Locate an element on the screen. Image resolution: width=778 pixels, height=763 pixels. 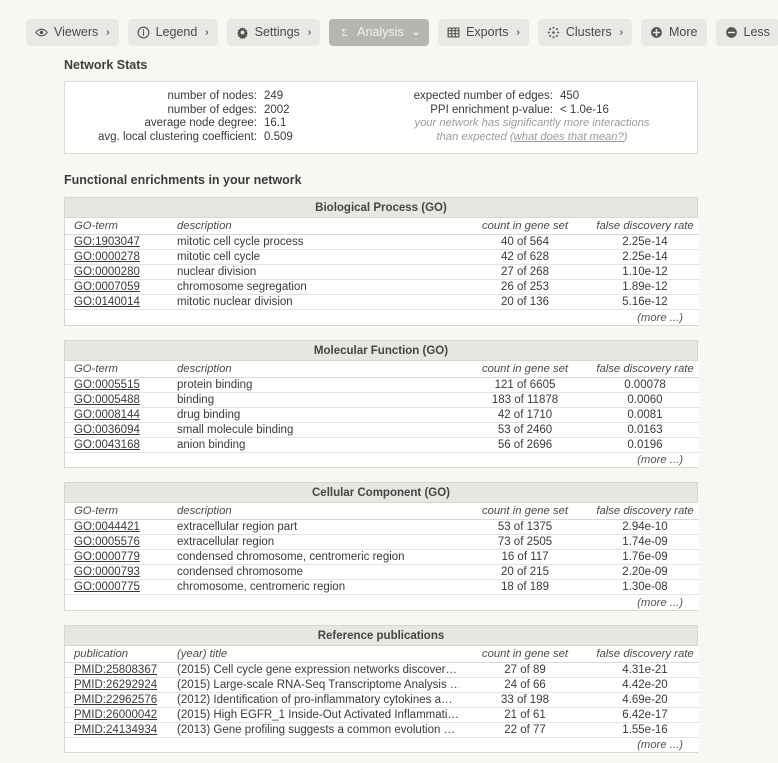
table-row: GO:0008144 drug binding 42 of 1710 0.0081 is located at coordinates (382, 415).